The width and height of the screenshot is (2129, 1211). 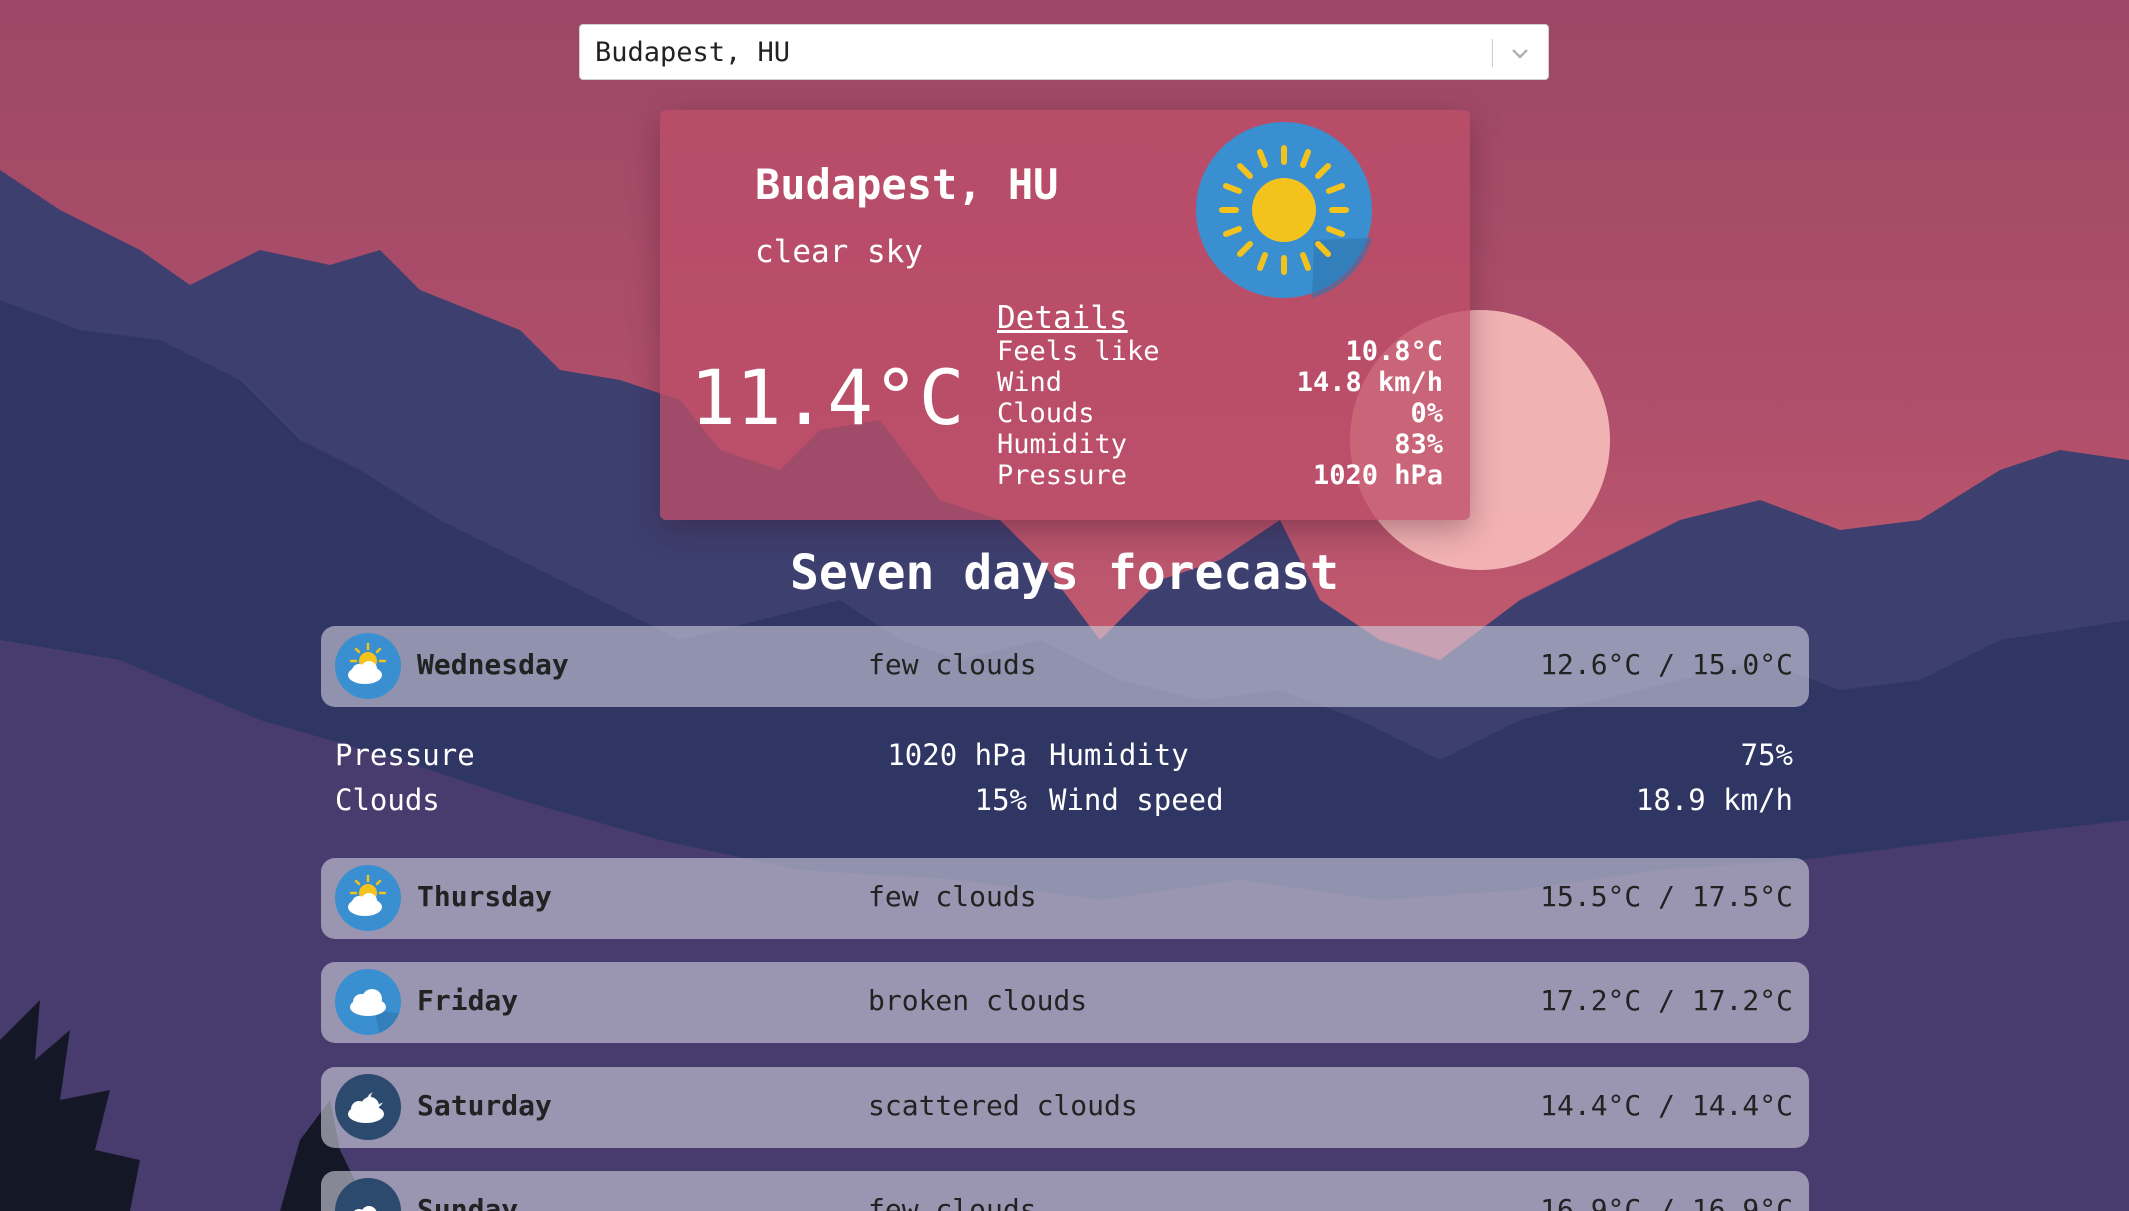 What do you see at coordinates (1062, 444) in the screenshot?
I see `detail-label: Humidity` at bounding box center [1062, 444].